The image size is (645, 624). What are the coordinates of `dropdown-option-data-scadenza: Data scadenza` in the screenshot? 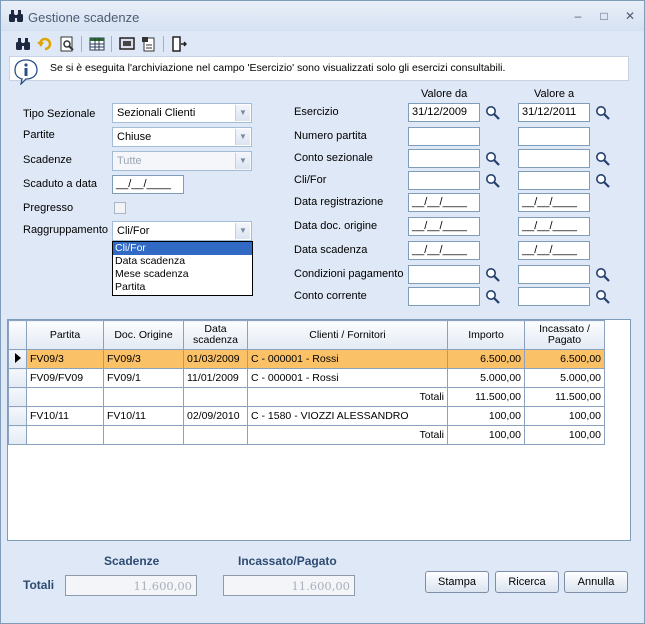 It's located at (182, 261).